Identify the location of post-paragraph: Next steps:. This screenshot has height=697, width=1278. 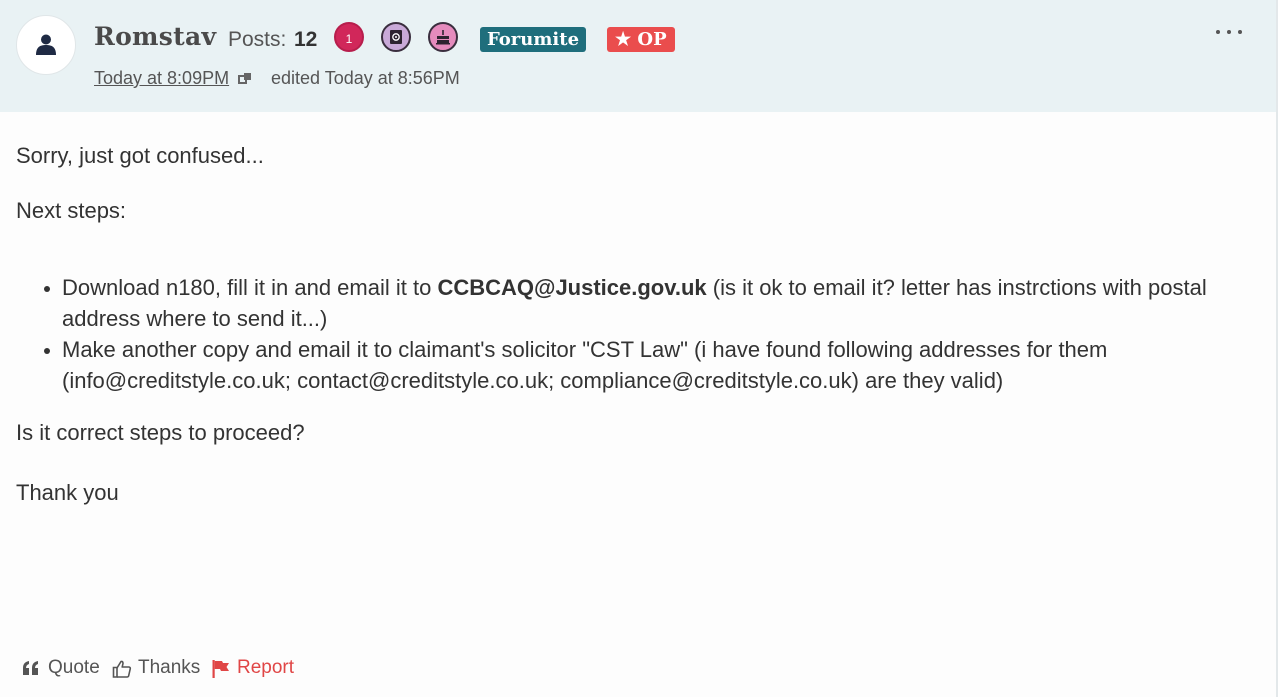
(71, 210).